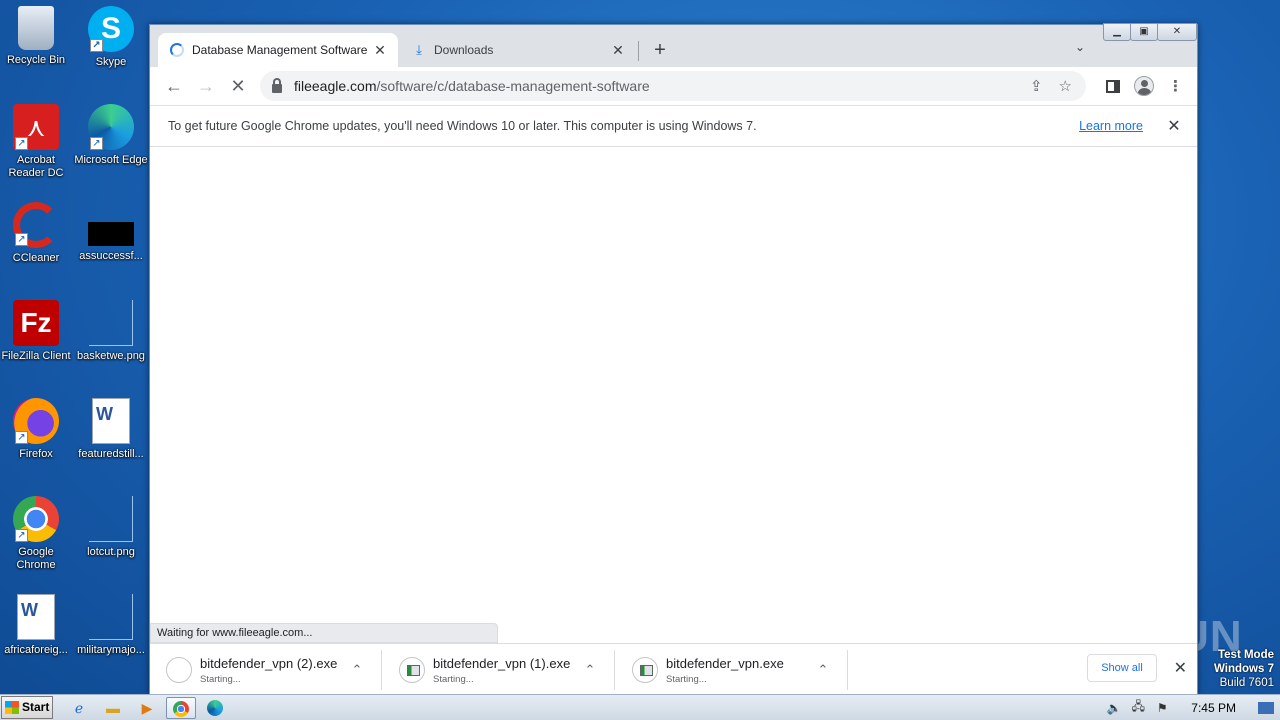 The height and width of the screenshot is (720, 1280). What do you see at coordinates (1117, 32) in the screenshot?
I see `minimize-button: ▁` at bounding box center [1117, 32].